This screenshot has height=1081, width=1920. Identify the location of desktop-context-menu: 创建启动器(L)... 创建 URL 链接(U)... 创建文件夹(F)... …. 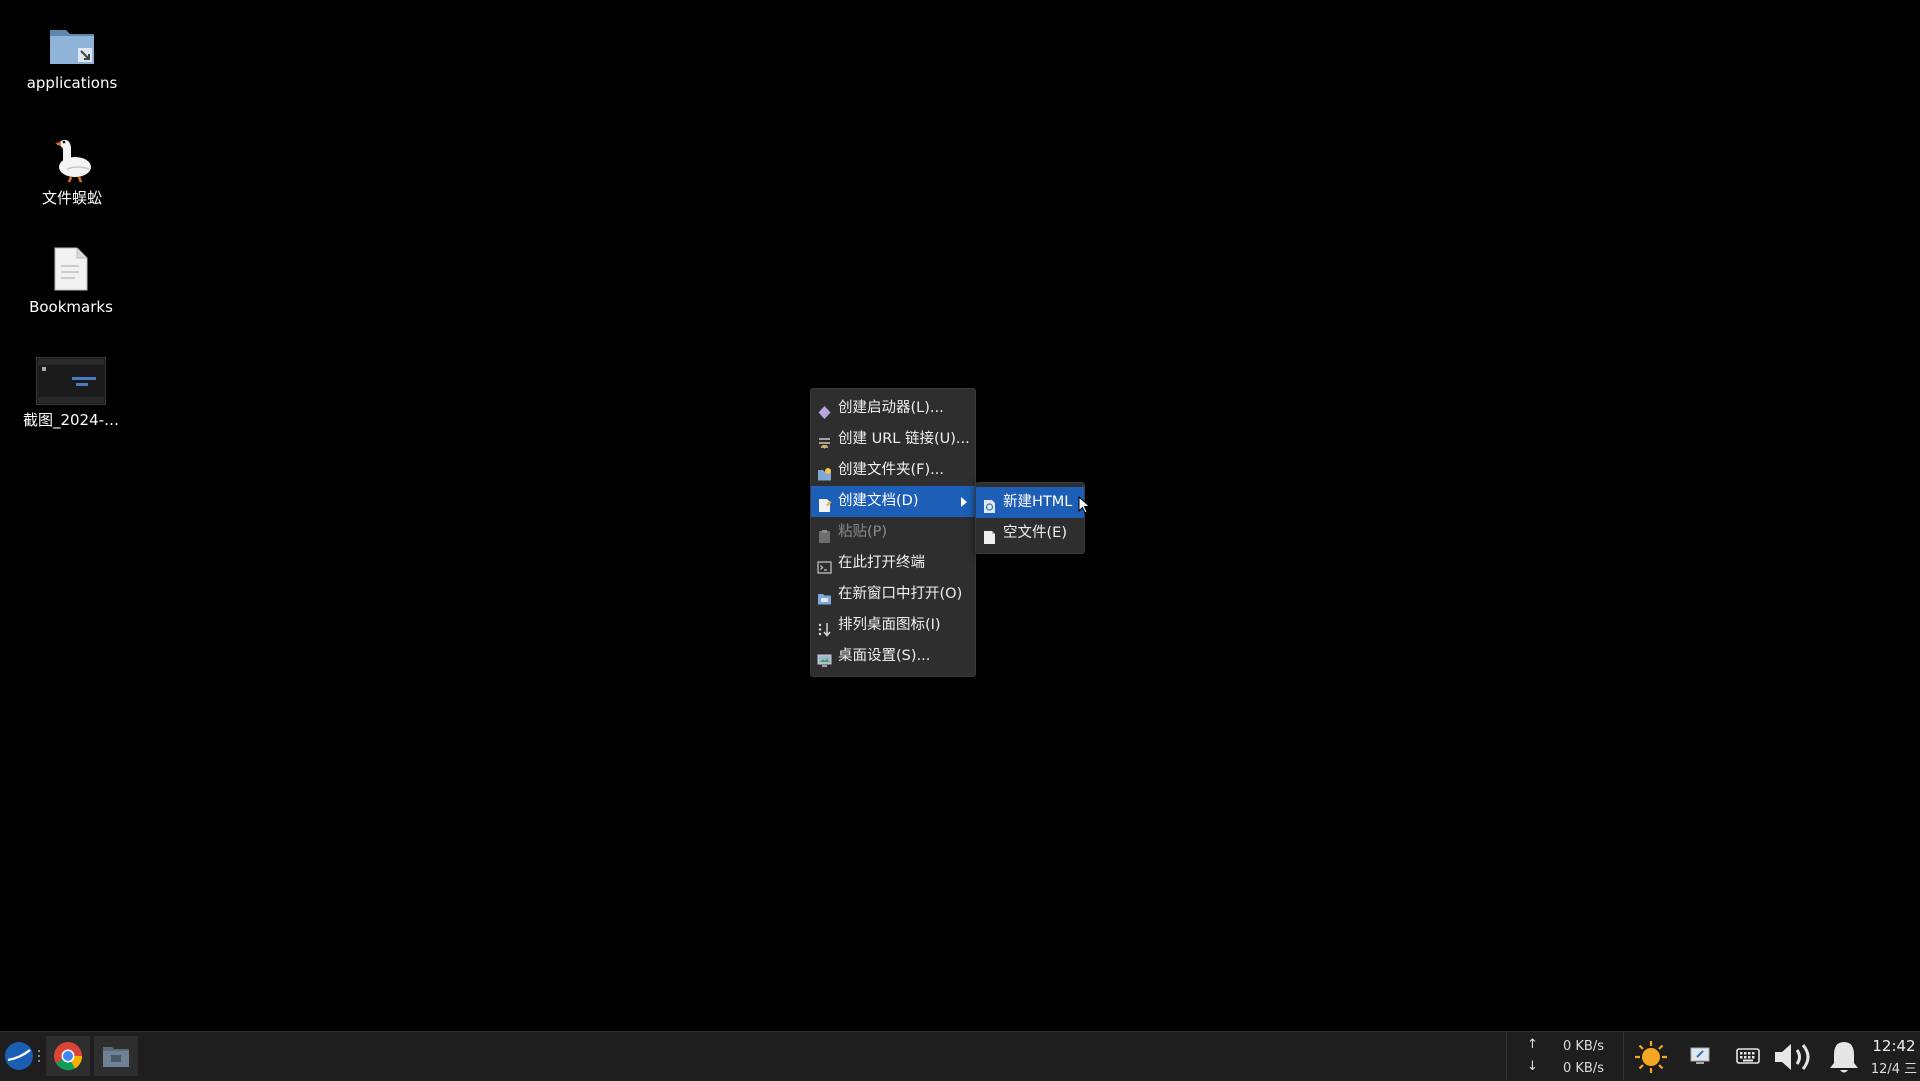
(893, 532).